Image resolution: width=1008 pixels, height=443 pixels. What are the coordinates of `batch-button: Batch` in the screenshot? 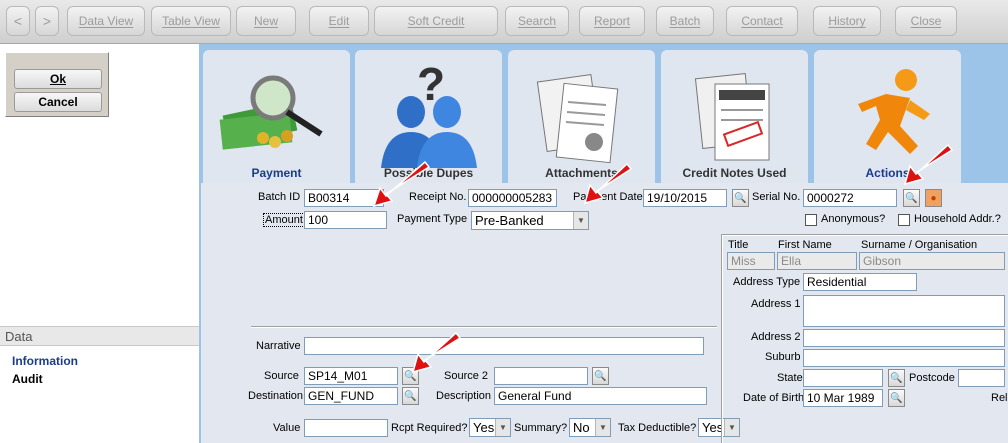 It's located at (685, 21).